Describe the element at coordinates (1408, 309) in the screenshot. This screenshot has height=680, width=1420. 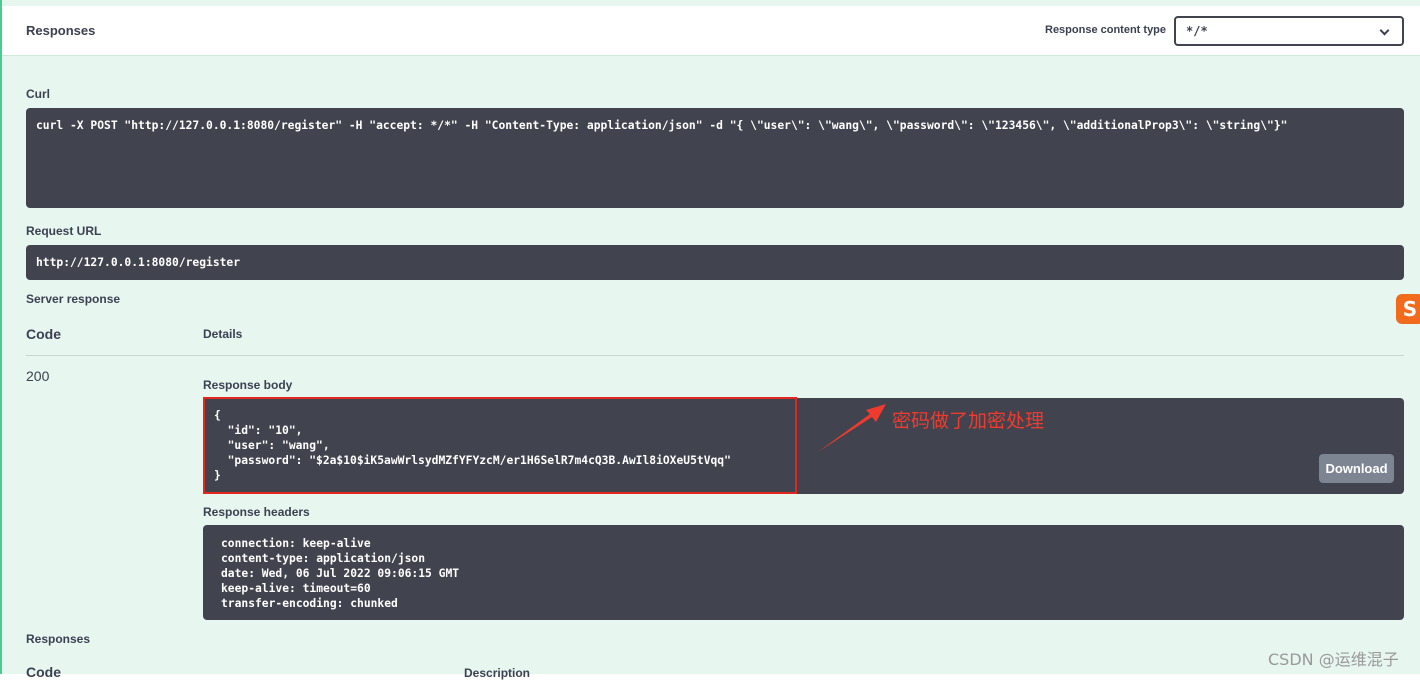
I see `side-logo-icon: S` at that location.